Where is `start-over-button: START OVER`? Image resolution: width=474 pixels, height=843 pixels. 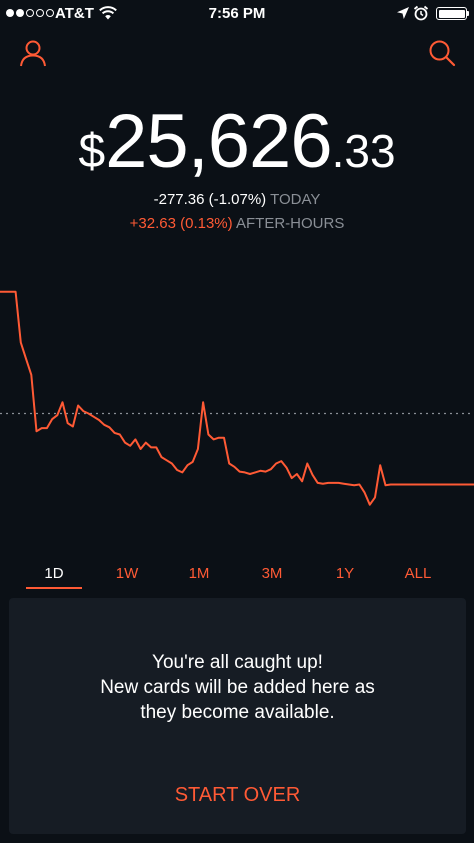
start-over-button: START OVER is located at coordinates (237, 795).